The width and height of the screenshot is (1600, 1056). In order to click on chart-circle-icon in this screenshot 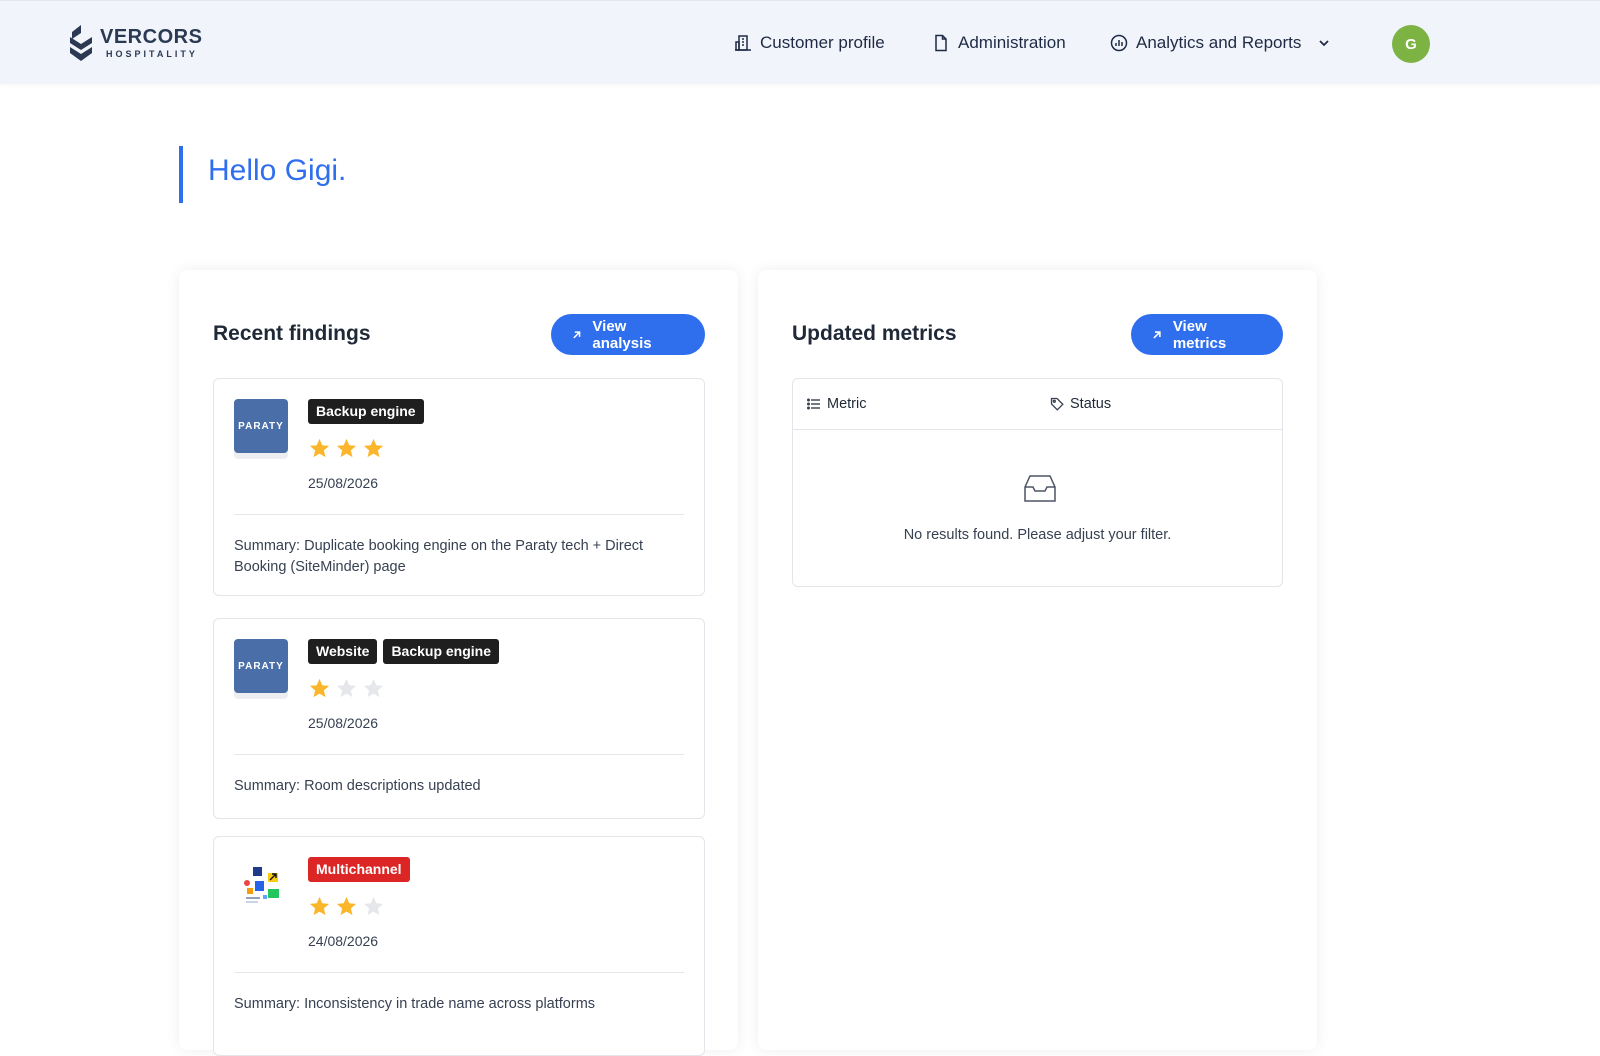, I will do `click(1119, 43)`.